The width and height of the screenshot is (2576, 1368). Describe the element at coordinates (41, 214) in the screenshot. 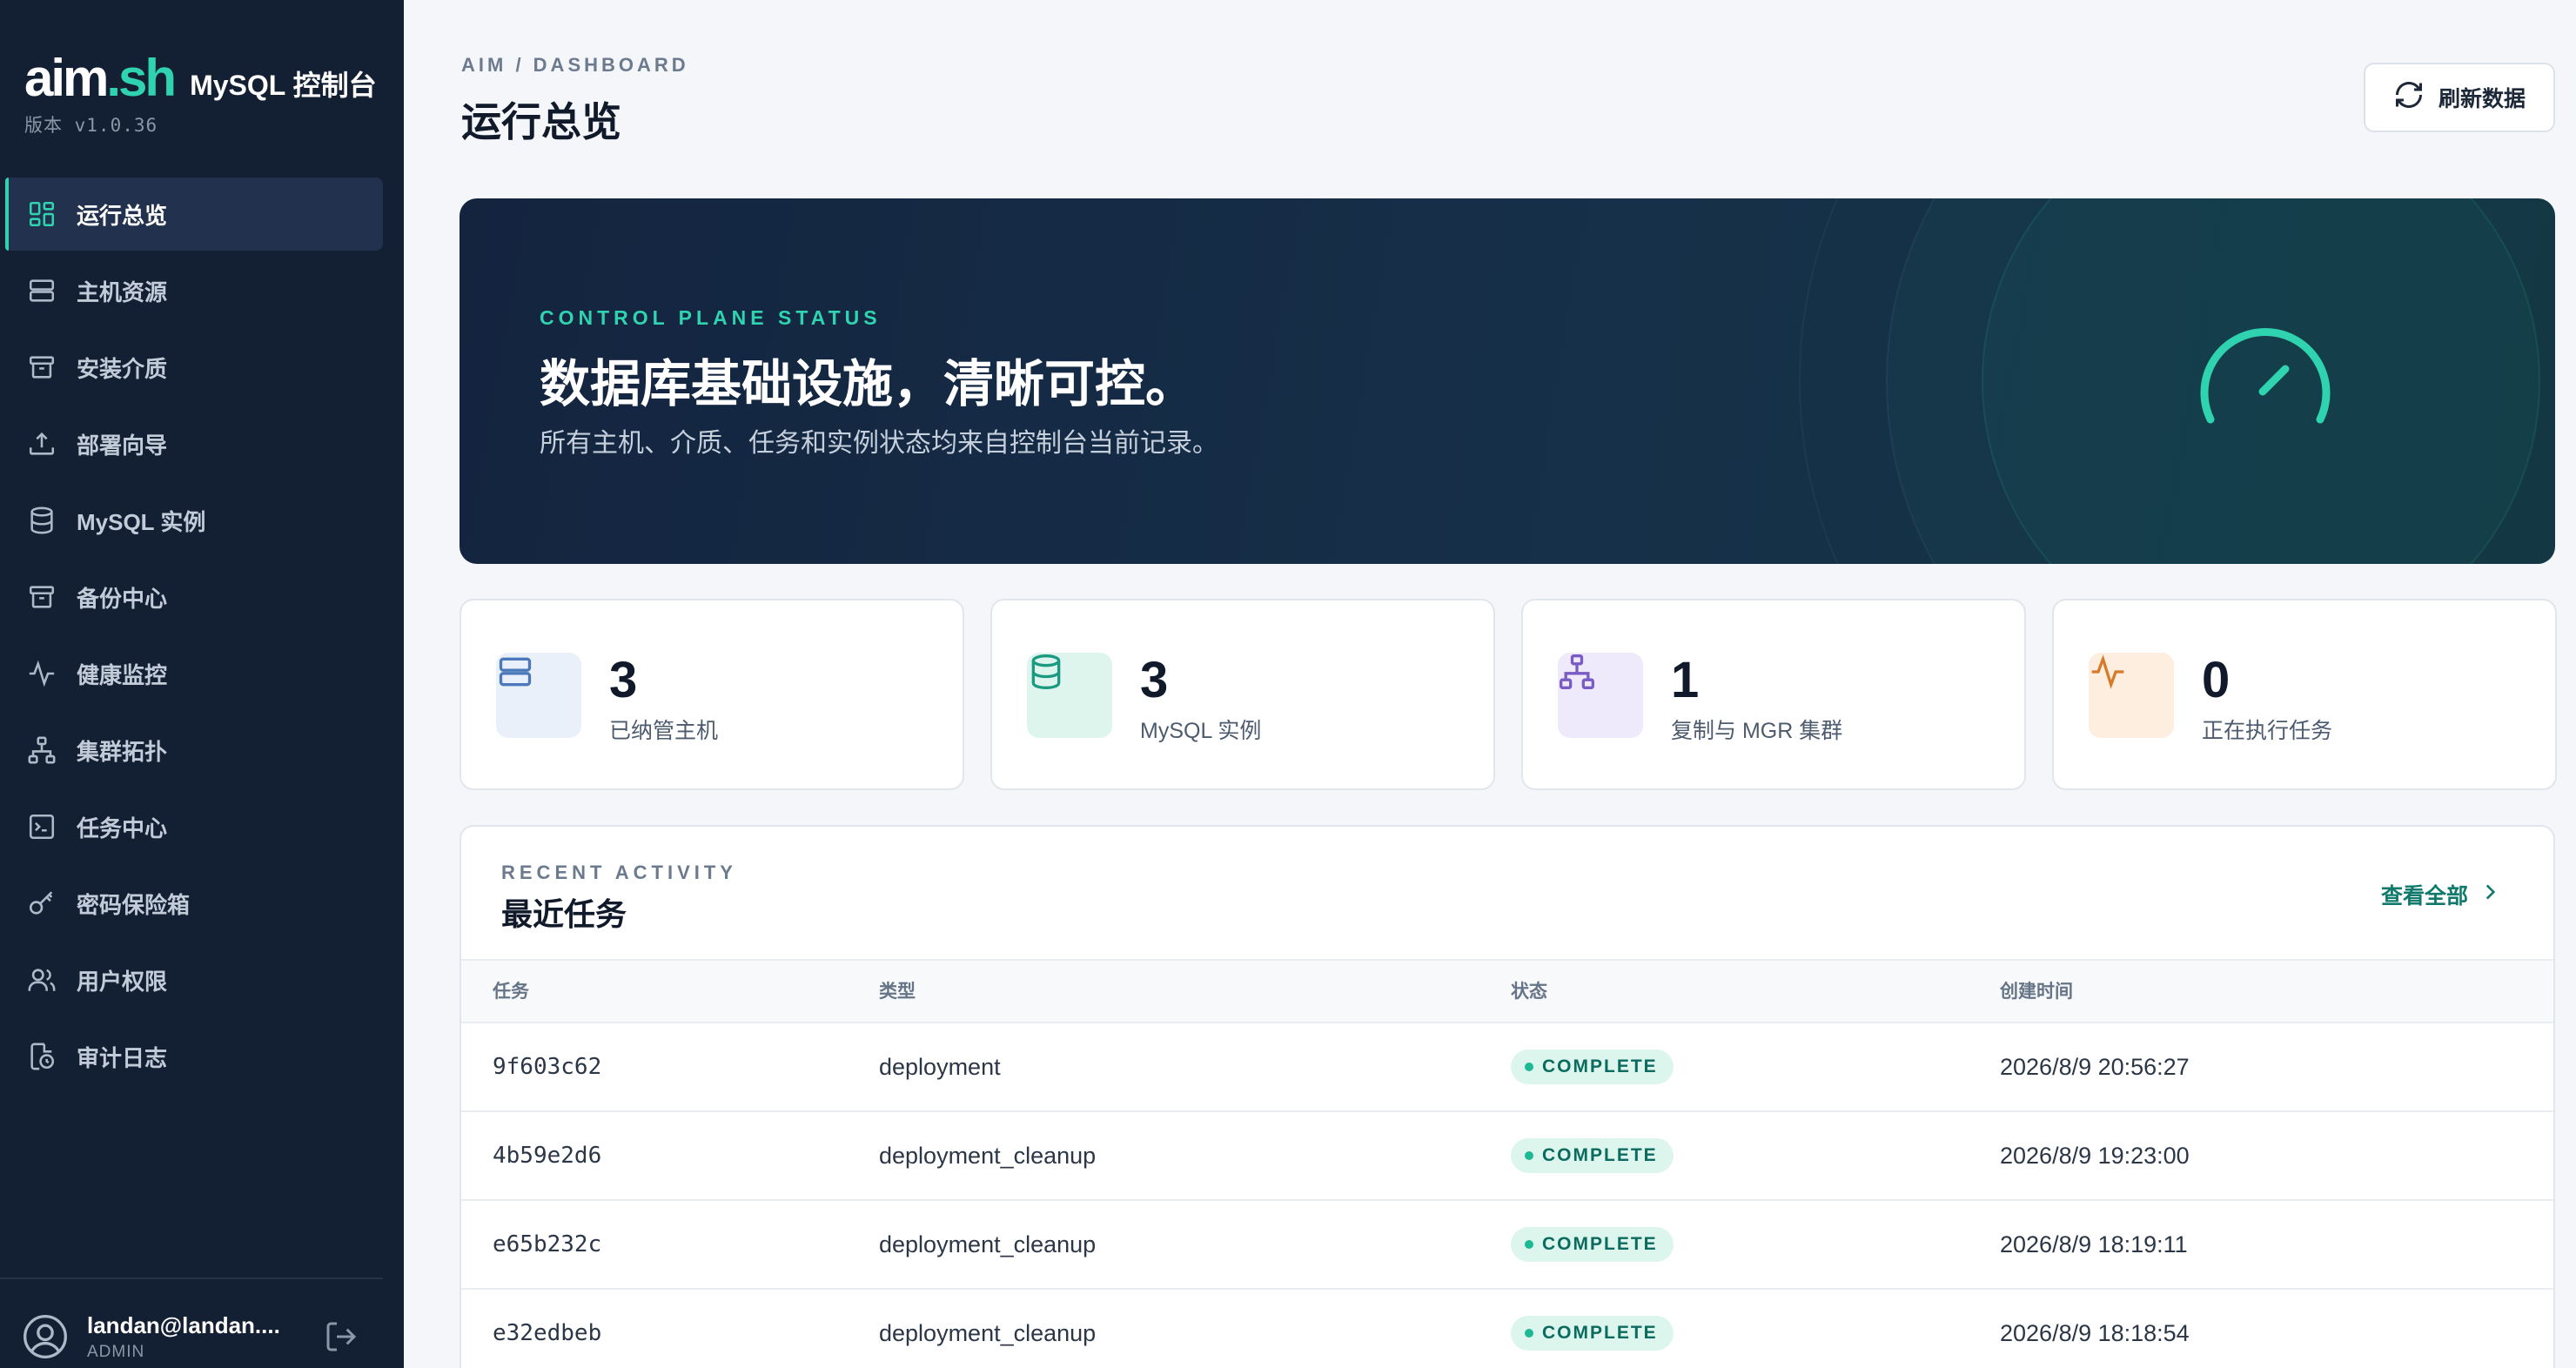

I see `dashboard-grid-icon` at that location.